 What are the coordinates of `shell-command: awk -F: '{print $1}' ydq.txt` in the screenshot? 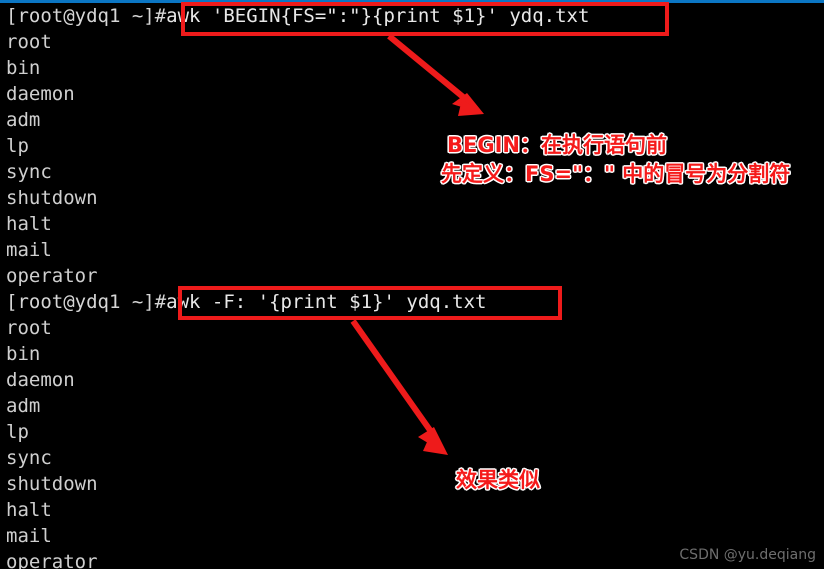 It's located at (326, 302).